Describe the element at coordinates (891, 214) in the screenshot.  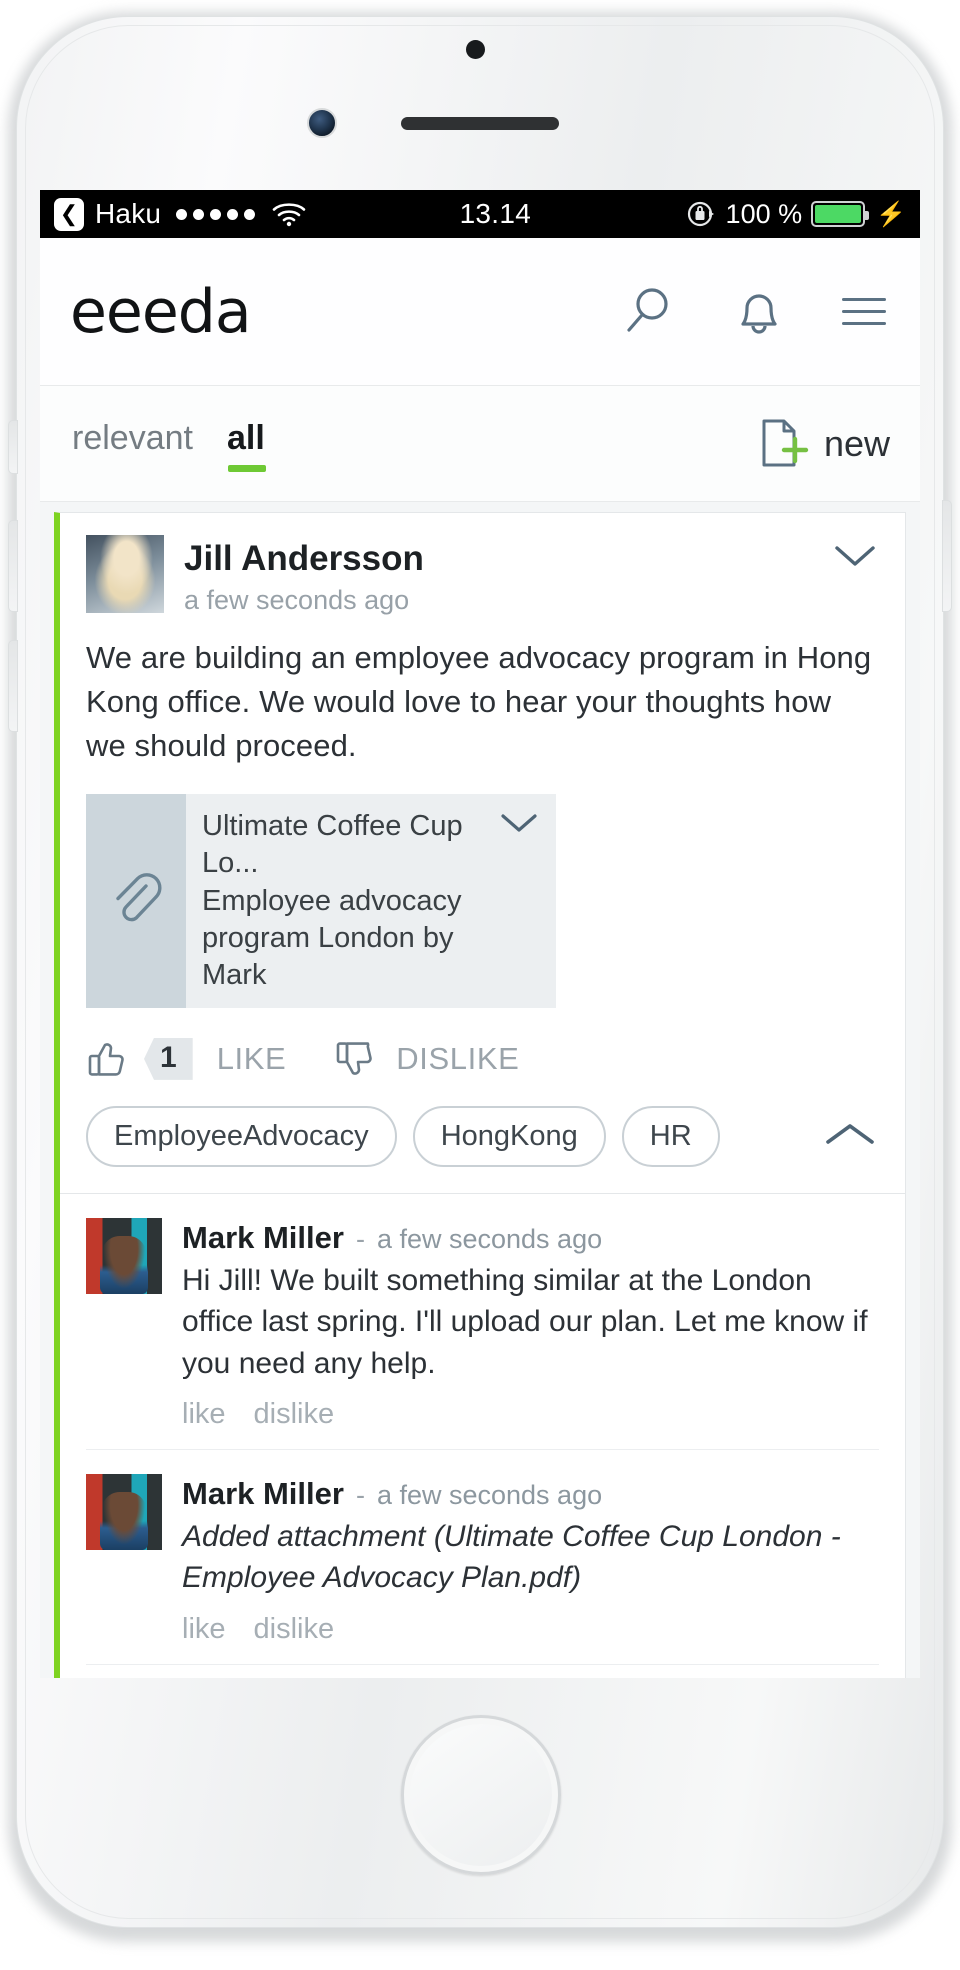
I see `lightning-bolt-icon: ⚡` at that location.